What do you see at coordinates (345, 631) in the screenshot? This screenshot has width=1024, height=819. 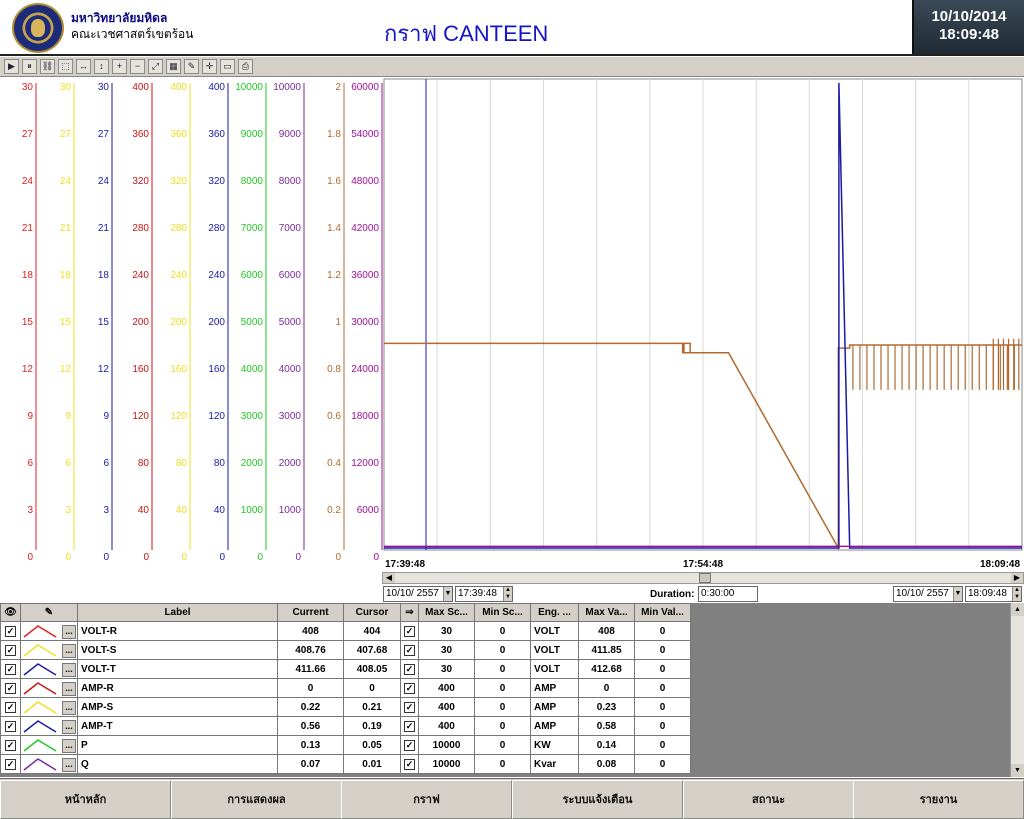 I see `table-row: ✓... VOLT-R 408 404 ✓ 30 0 VOLT 408 0` at bounding box center [345, 631].